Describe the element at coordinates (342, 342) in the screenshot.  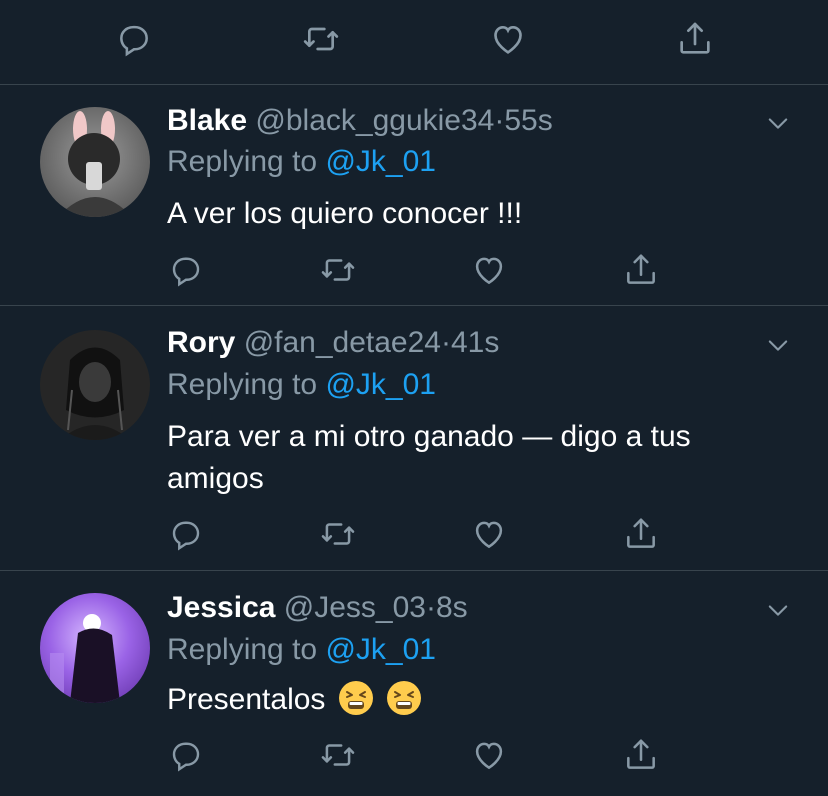
I see `user-handle: @fan_detae24` at that location.